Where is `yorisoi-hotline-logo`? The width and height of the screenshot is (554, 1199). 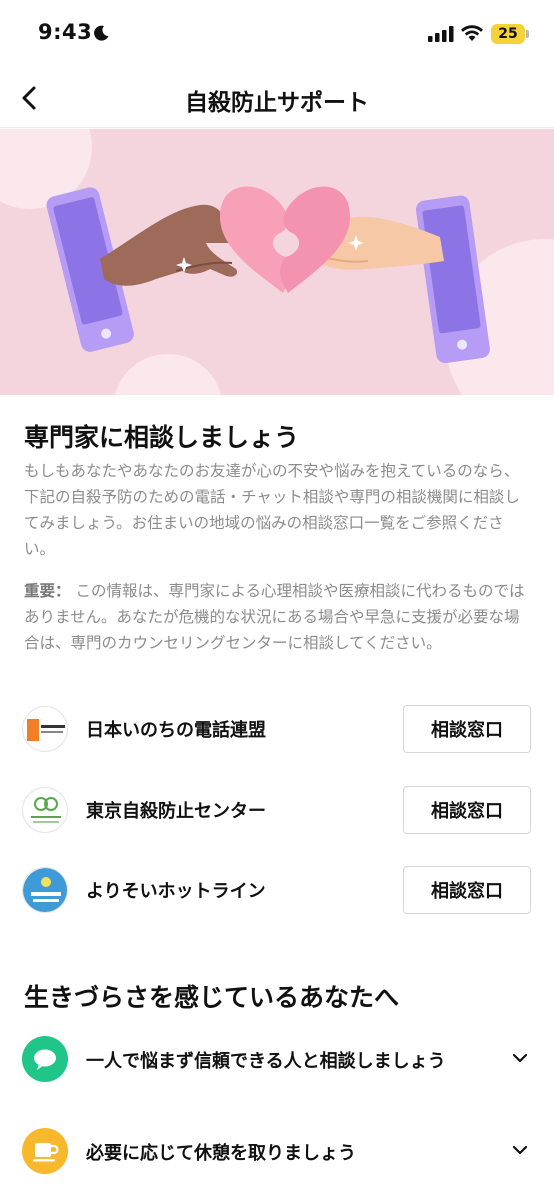
yorisoi-hotline-logo is located at coordinates (45, 890).